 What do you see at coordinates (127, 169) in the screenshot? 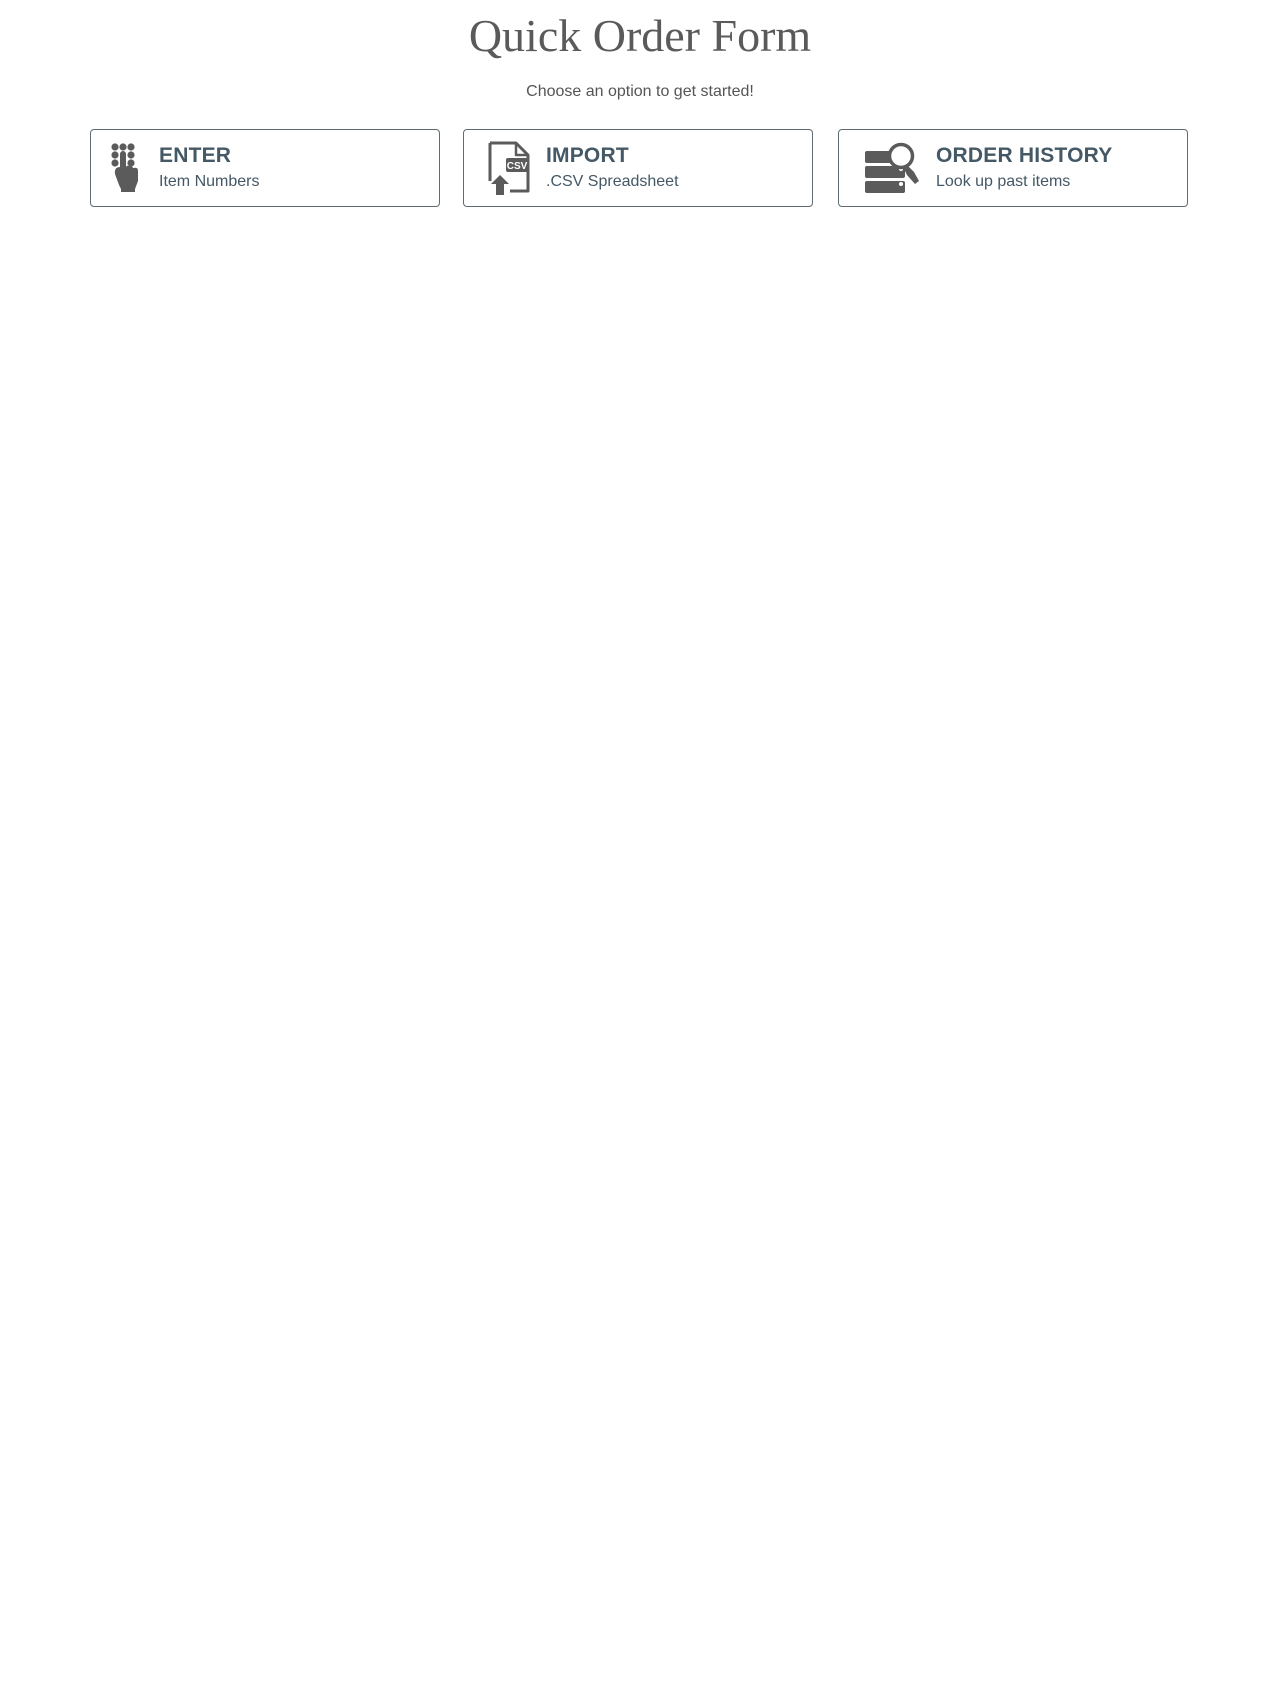
I see `keypad-hand-icon` at bounding box center [127, 169].